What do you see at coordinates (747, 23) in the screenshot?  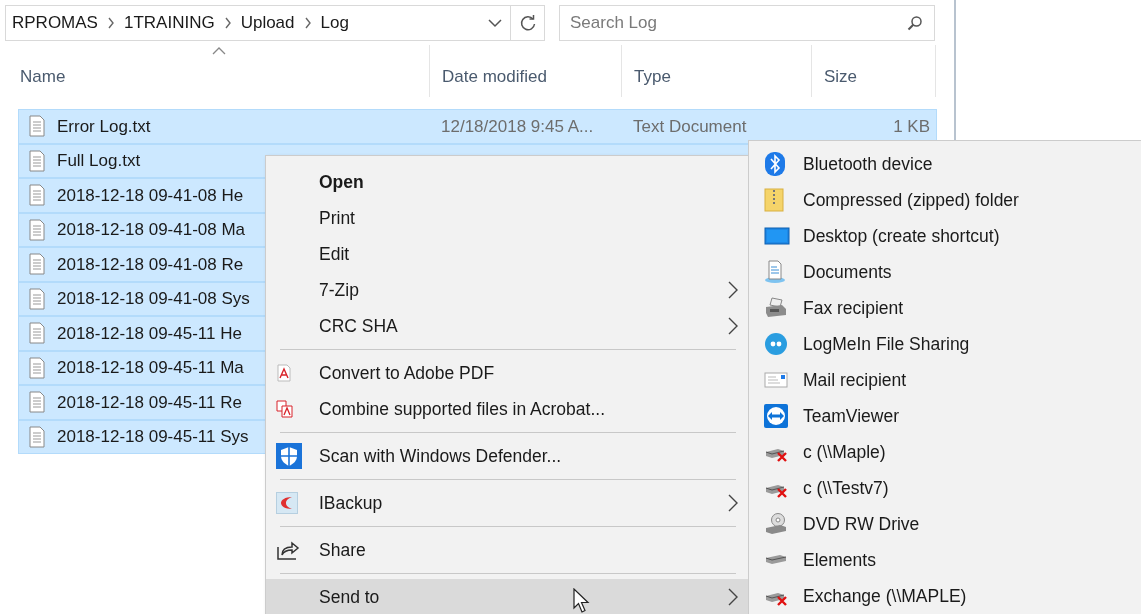 I see `search-field: Search Log` at bounding box center [747, 23].